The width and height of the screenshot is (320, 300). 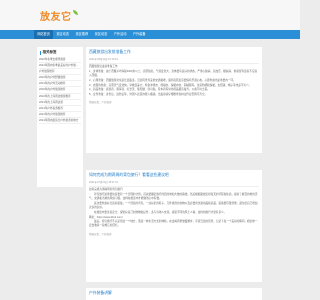 What do you see at coordinates (75, 12) in the screenshot?
I see `leaf-icon` at bounding box center [75, 12].